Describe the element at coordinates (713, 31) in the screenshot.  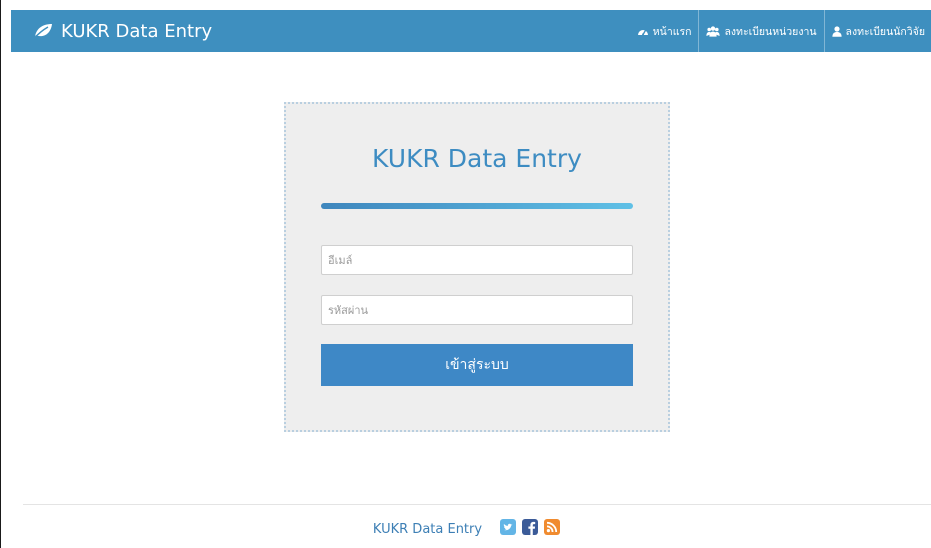
I see `users-icon` at that location.